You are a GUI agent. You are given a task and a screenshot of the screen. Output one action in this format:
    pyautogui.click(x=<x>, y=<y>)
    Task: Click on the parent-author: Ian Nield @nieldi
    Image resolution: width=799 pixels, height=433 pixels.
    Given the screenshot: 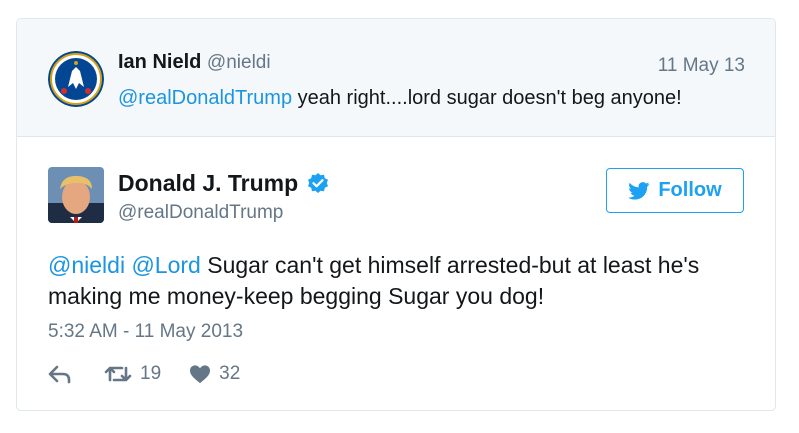 What is the action you would take?
    pyautogui.click(x=194, y=62)
    